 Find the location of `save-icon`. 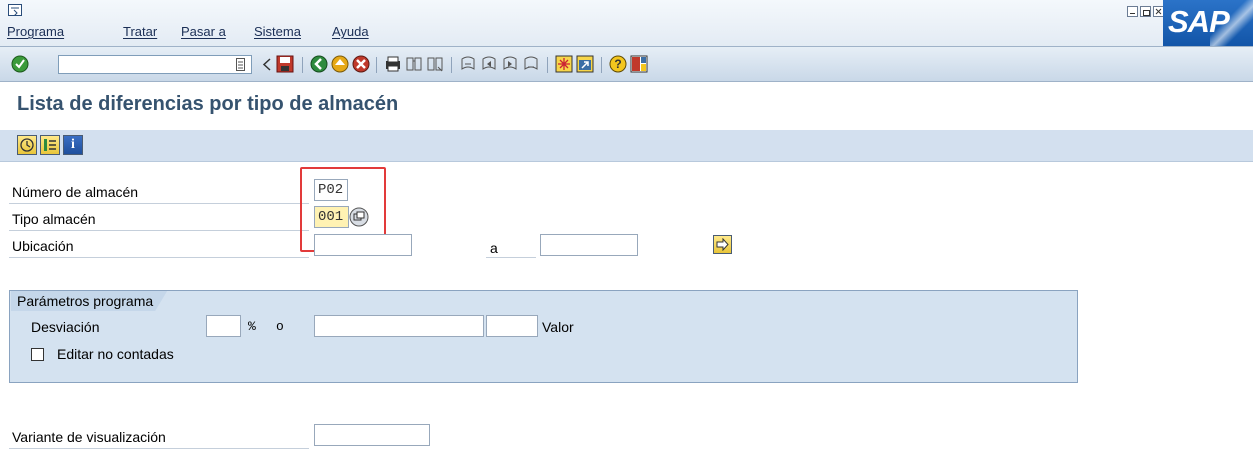

save-icon is located at coordinates (285, 64).